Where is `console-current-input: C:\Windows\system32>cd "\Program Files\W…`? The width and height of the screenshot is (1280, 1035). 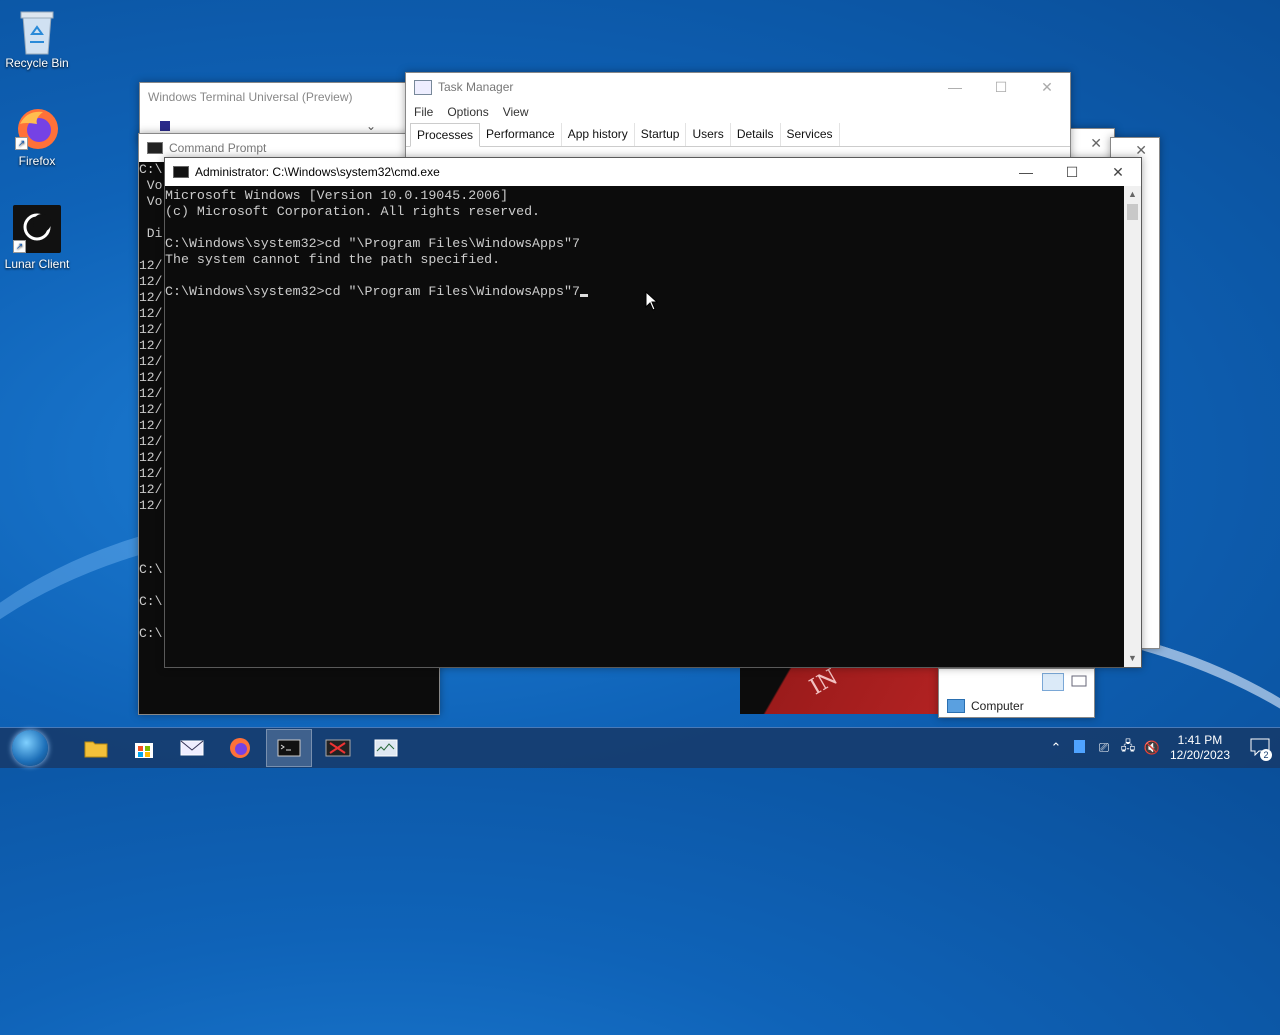
console-current-input: C:\Windows\system32>cd "\Program Files\W… is located at coordinates (372, 291).